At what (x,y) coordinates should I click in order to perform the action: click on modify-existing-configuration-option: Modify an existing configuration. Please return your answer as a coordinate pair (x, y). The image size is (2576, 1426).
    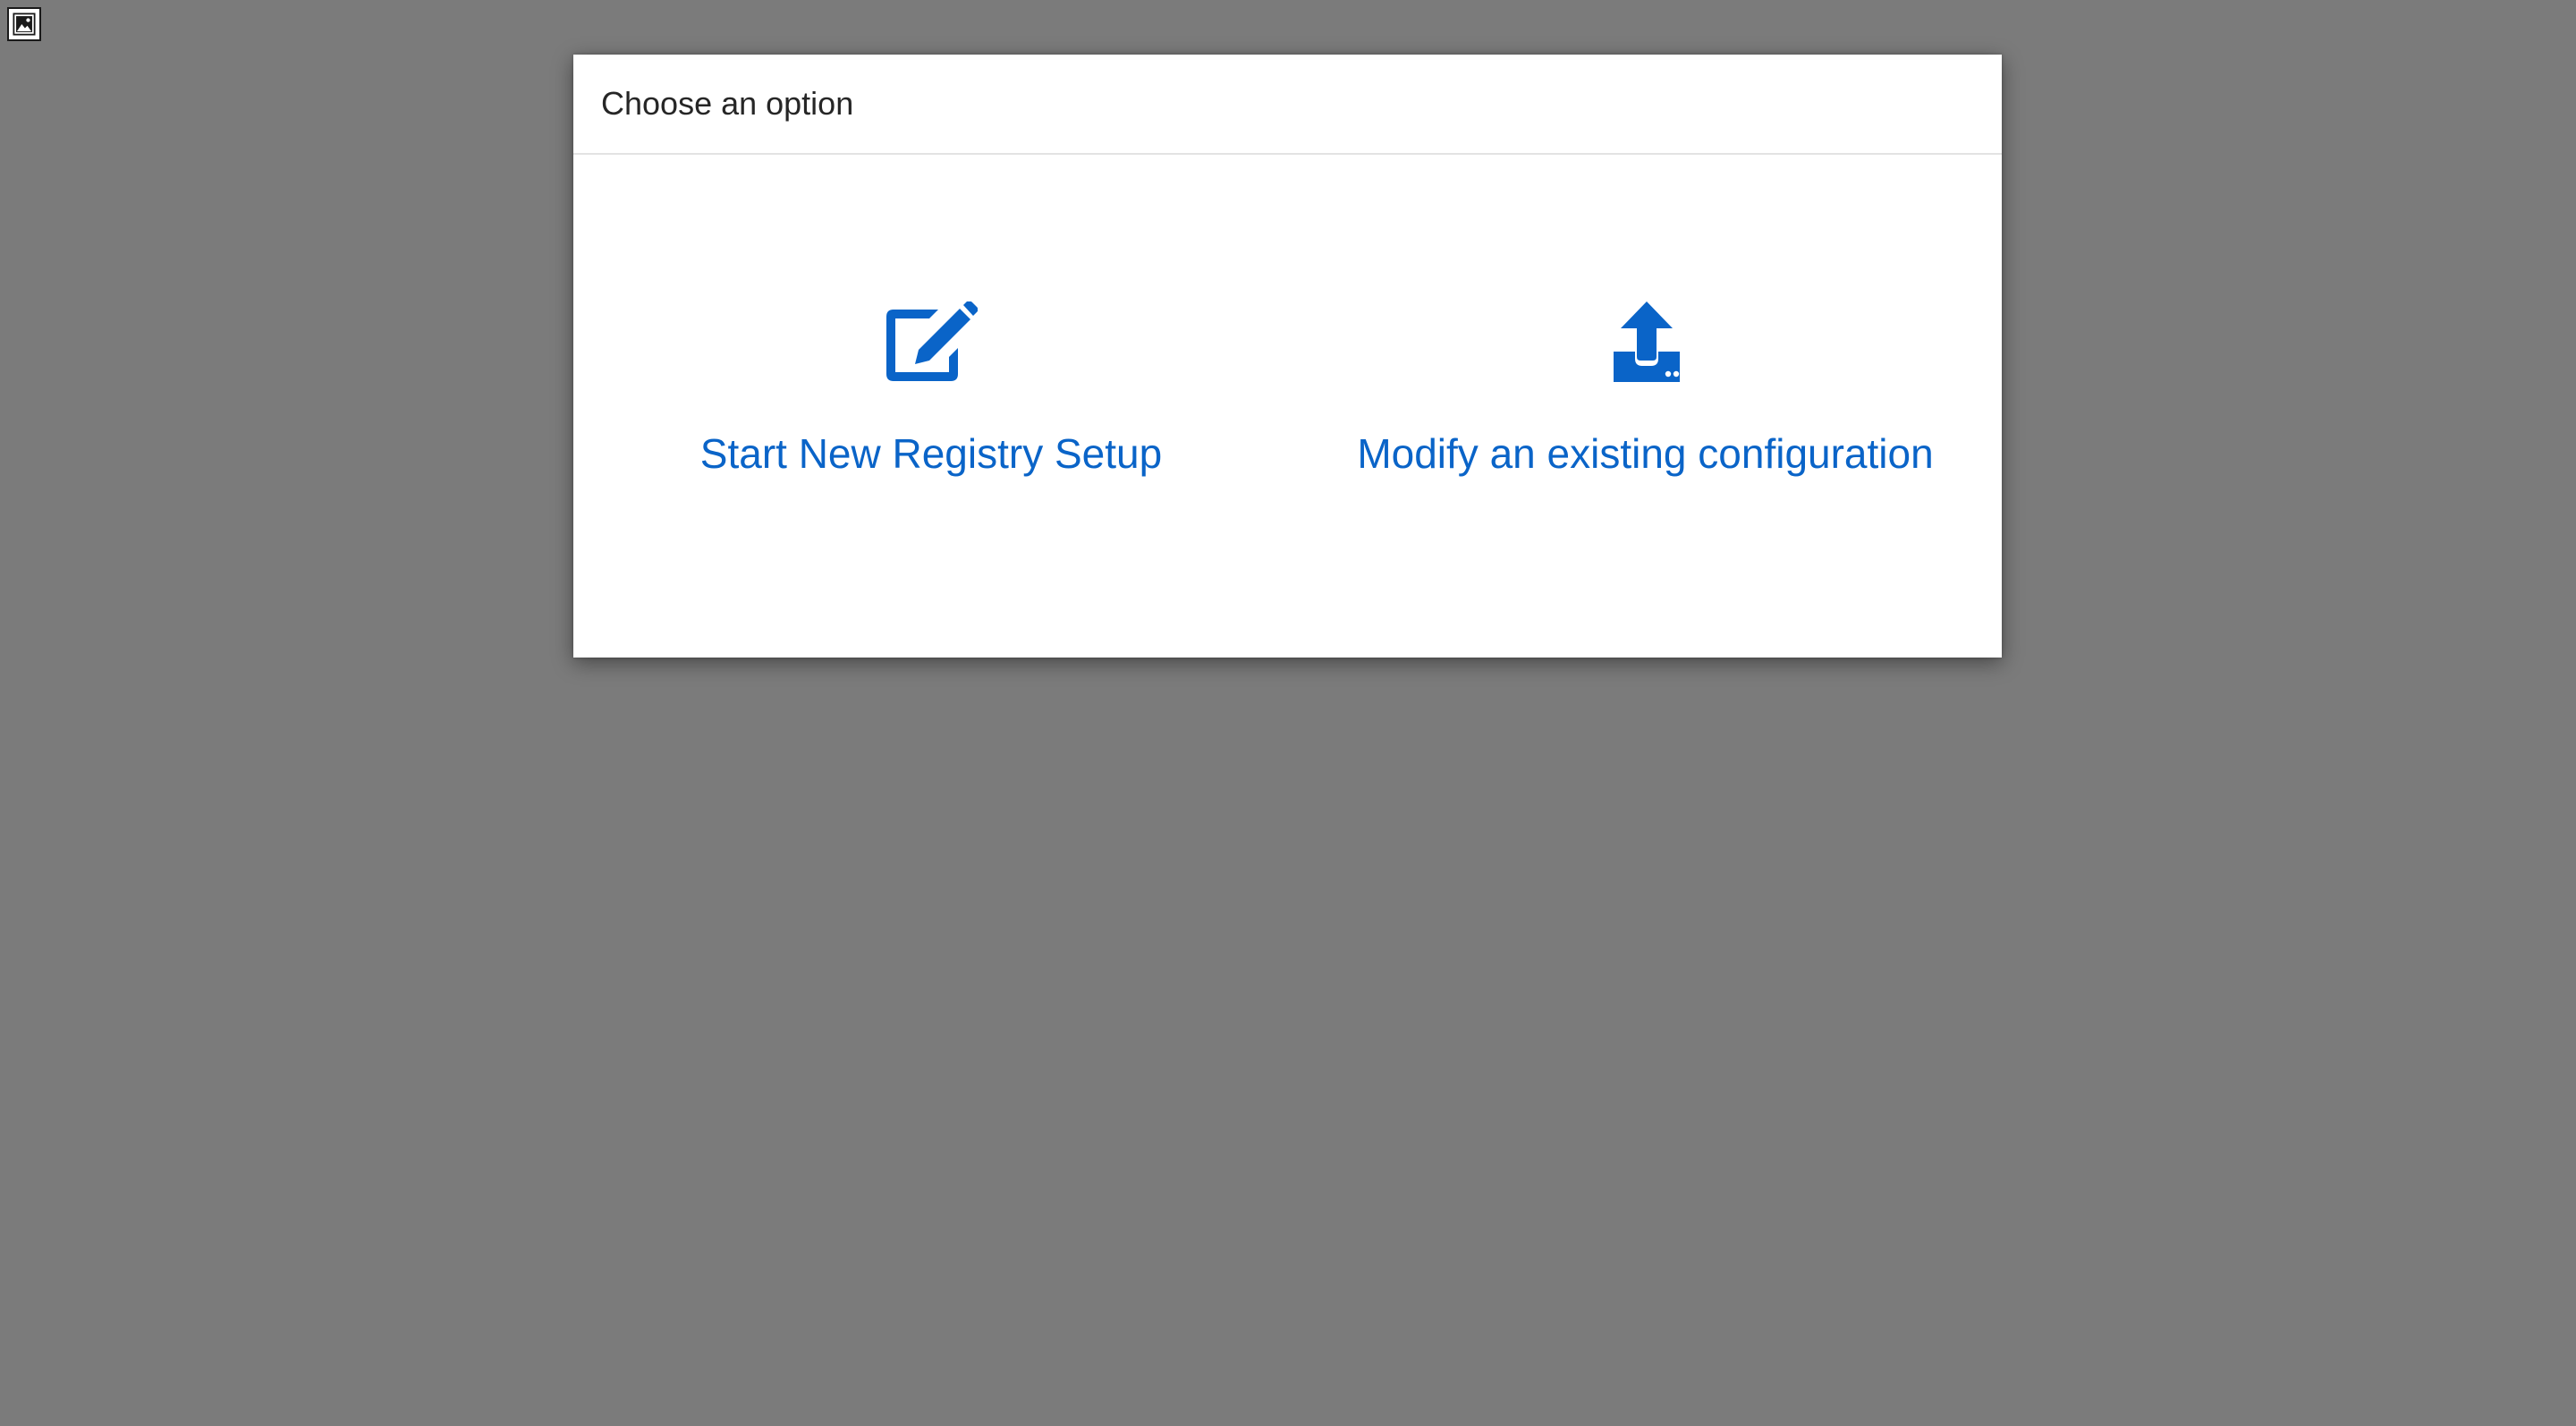
    Looking at the image, I should click on (1645, 317).